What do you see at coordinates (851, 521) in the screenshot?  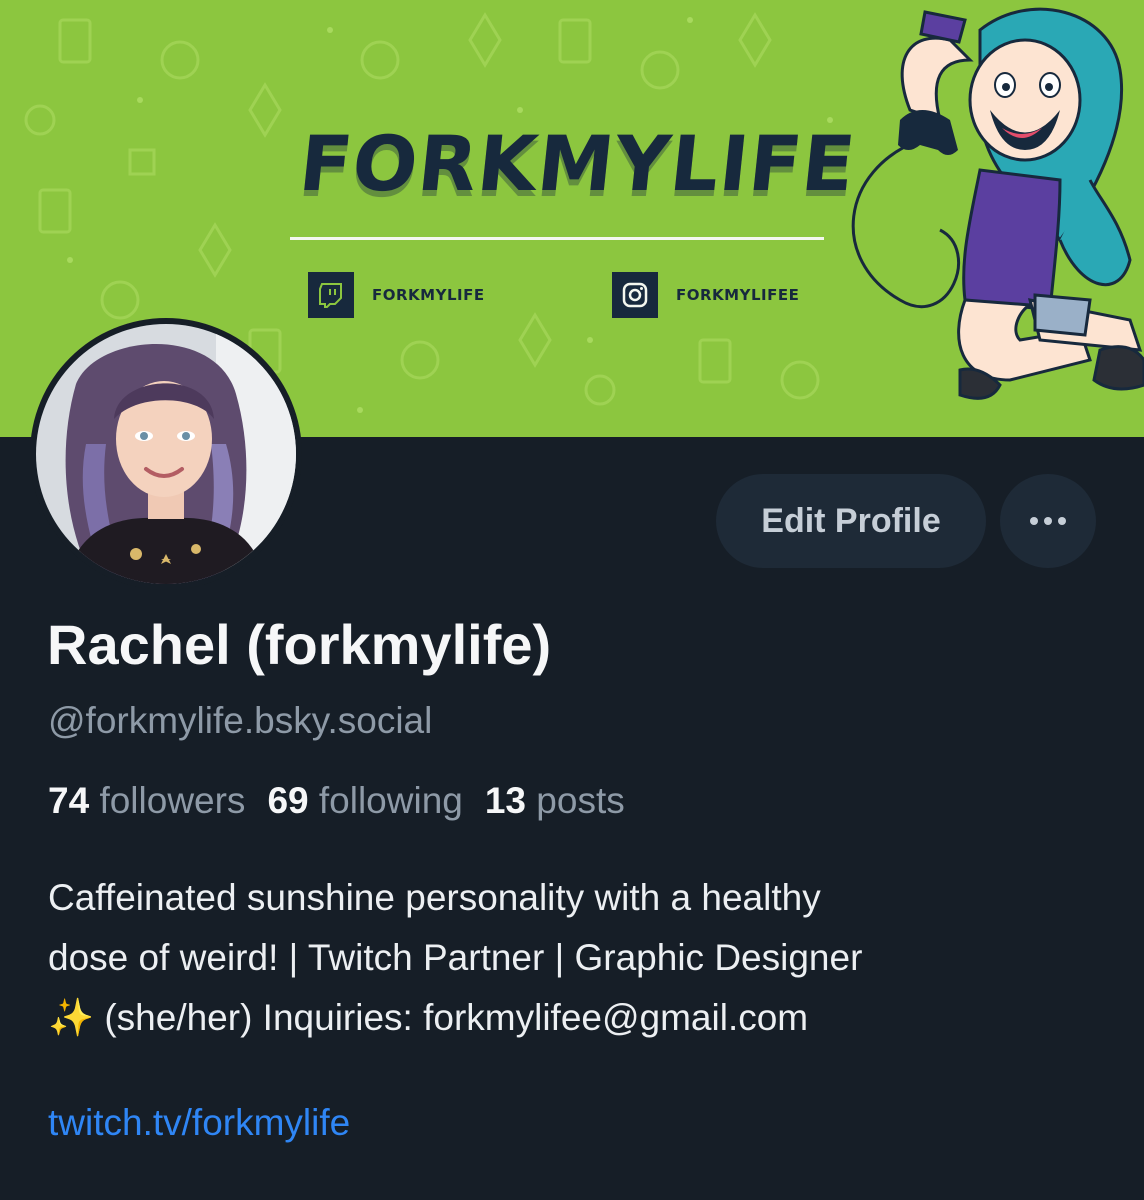 I see `edit-profile-button: Edit Profile` at bounding box center [851, 521].